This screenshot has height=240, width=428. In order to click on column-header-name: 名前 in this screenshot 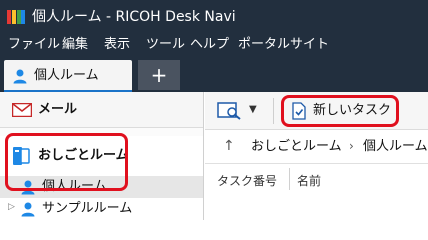, I will do `click(309, 180)`.